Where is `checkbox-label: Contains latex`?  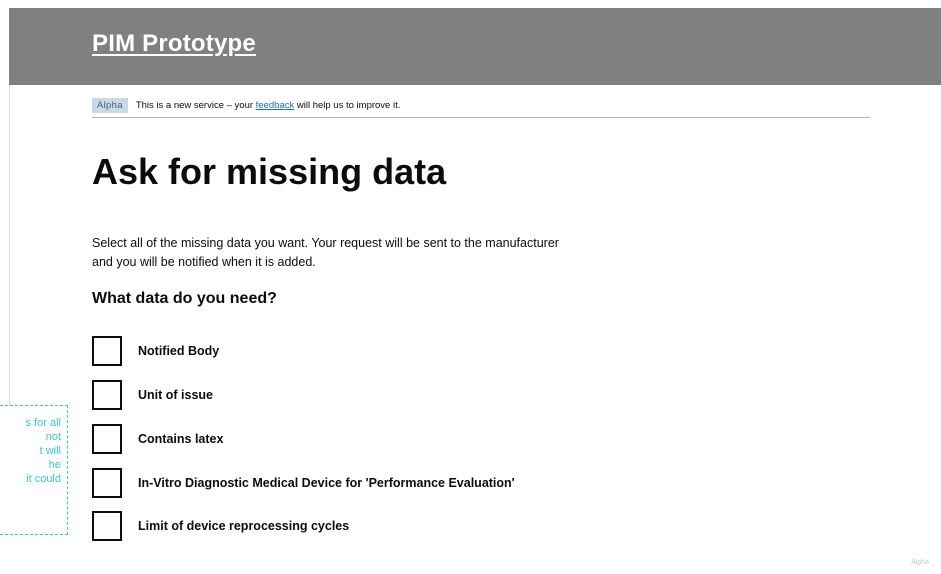 checkbox-label: Contains latex is located at coordinates (180, 439).